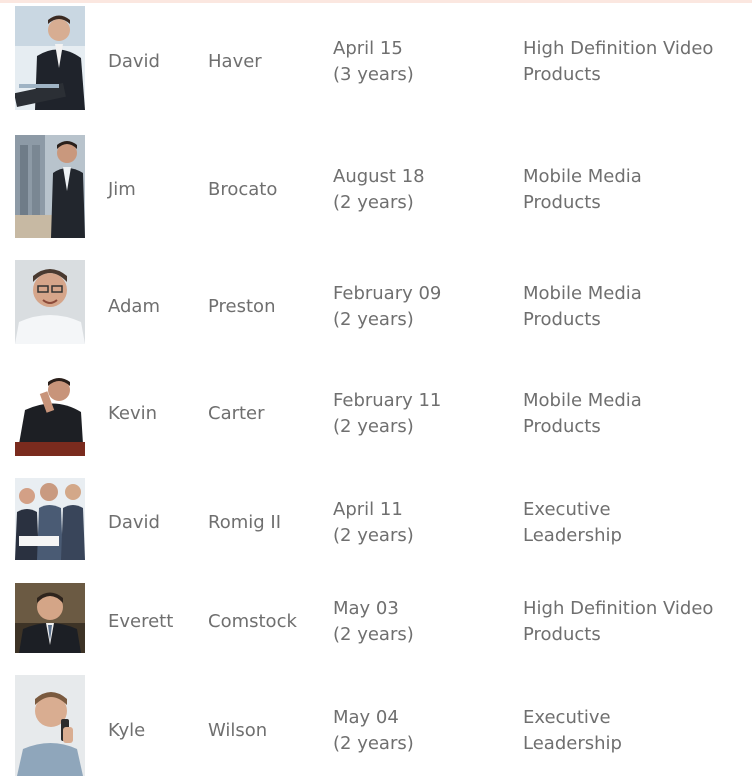  Describe the element at coordinates (243, 189) in the screenshot. I see `last-name: Brocato` at that location.